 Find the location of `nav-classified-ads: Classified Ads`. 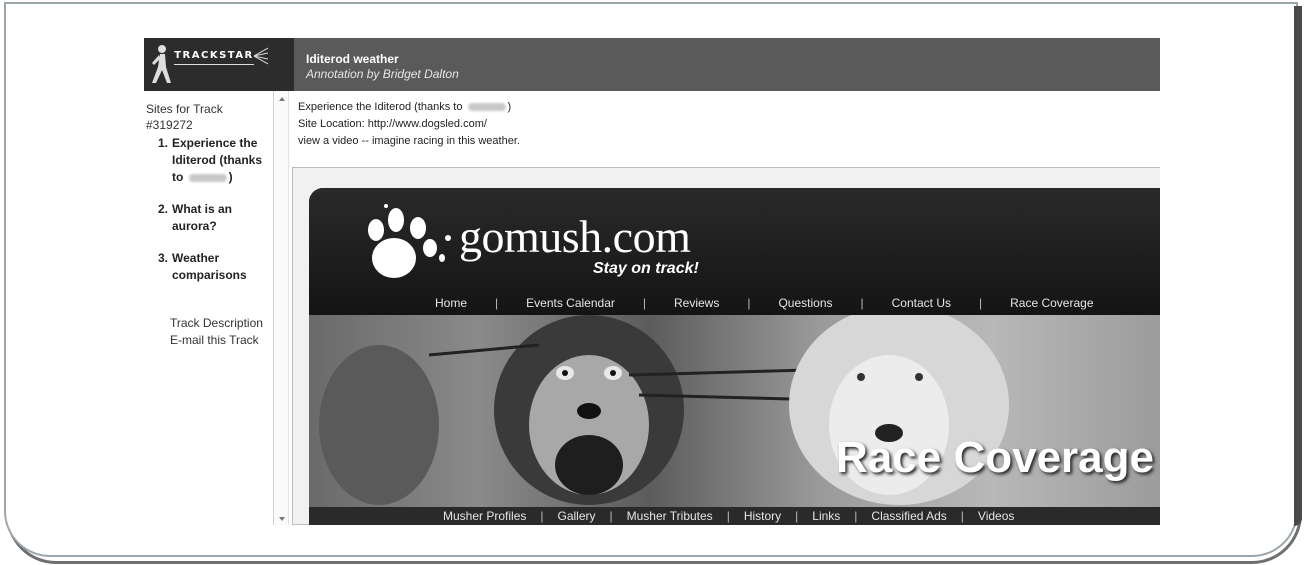

nav-classified-ads: Classified Ads is located at coordinates (908, 516).